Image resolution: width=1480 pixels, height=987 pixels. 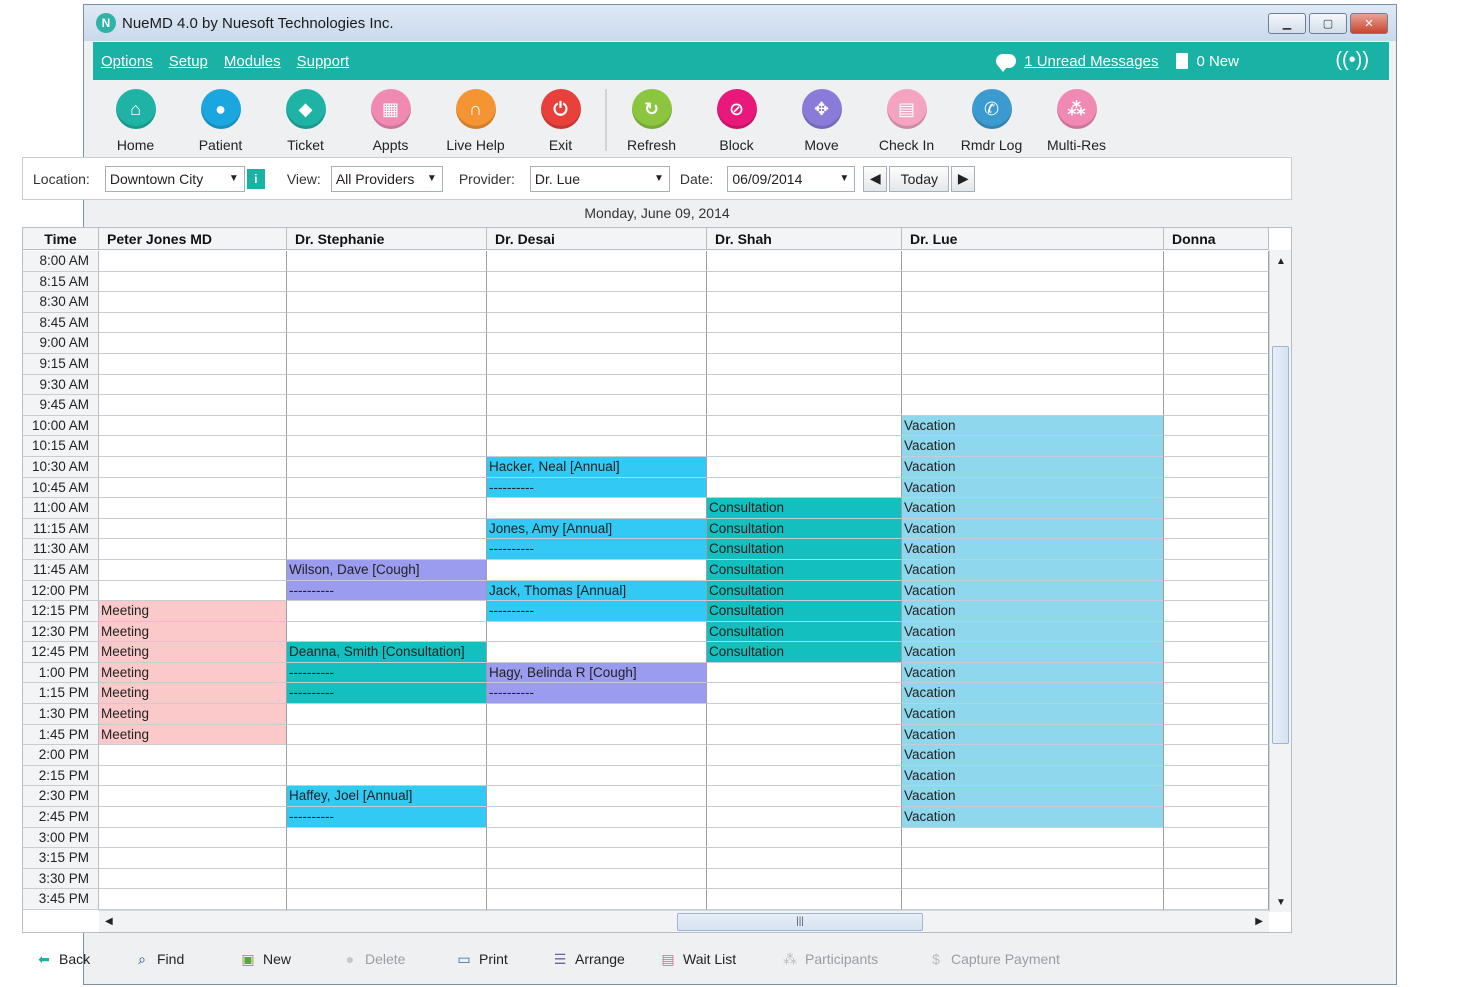 I want to click on previous-day-button: ◀, so click(x=875, y=178).